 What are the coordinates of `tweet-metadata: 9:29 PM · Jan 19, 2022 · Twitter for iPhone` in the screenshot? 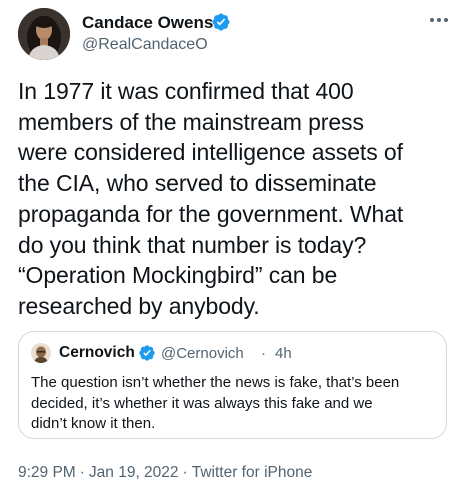 It's located at (165, 473).